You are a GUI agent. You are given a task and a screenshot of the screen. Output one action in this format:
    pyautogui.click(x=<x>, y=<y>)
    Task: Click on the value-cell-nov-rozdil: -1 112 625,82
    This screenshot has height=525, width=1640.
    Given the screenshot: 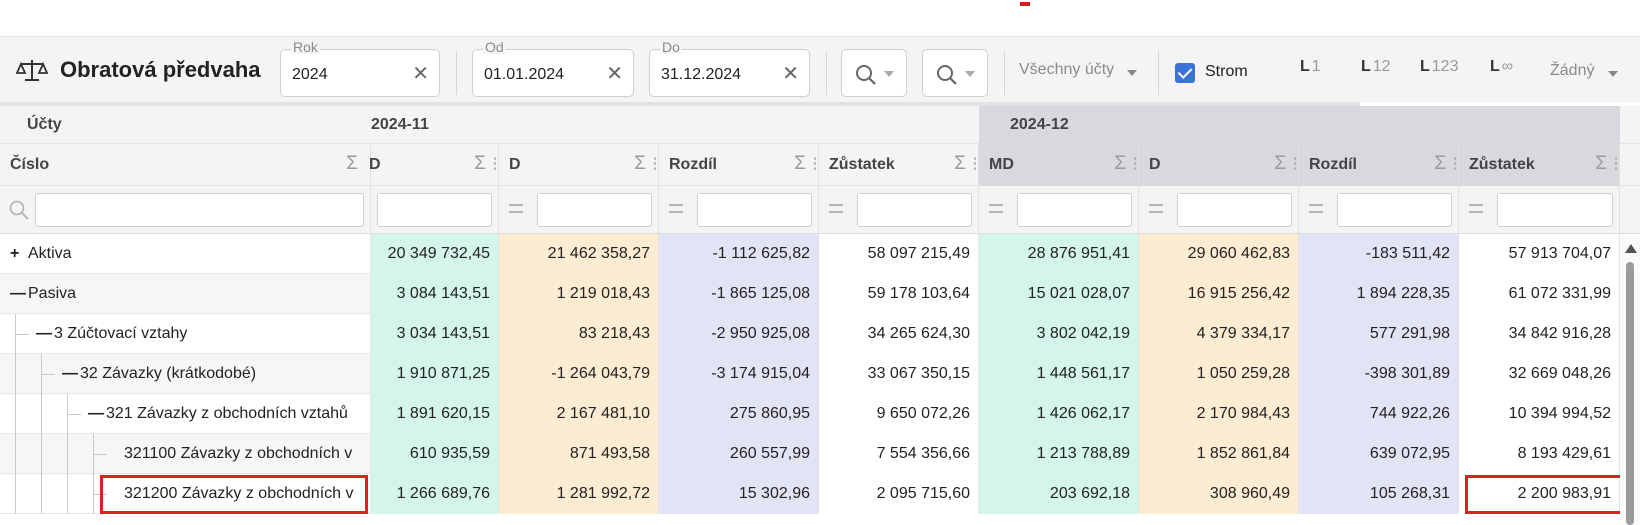 What is the action you would take?
    pyautogui.click(x=739, y=254)
    